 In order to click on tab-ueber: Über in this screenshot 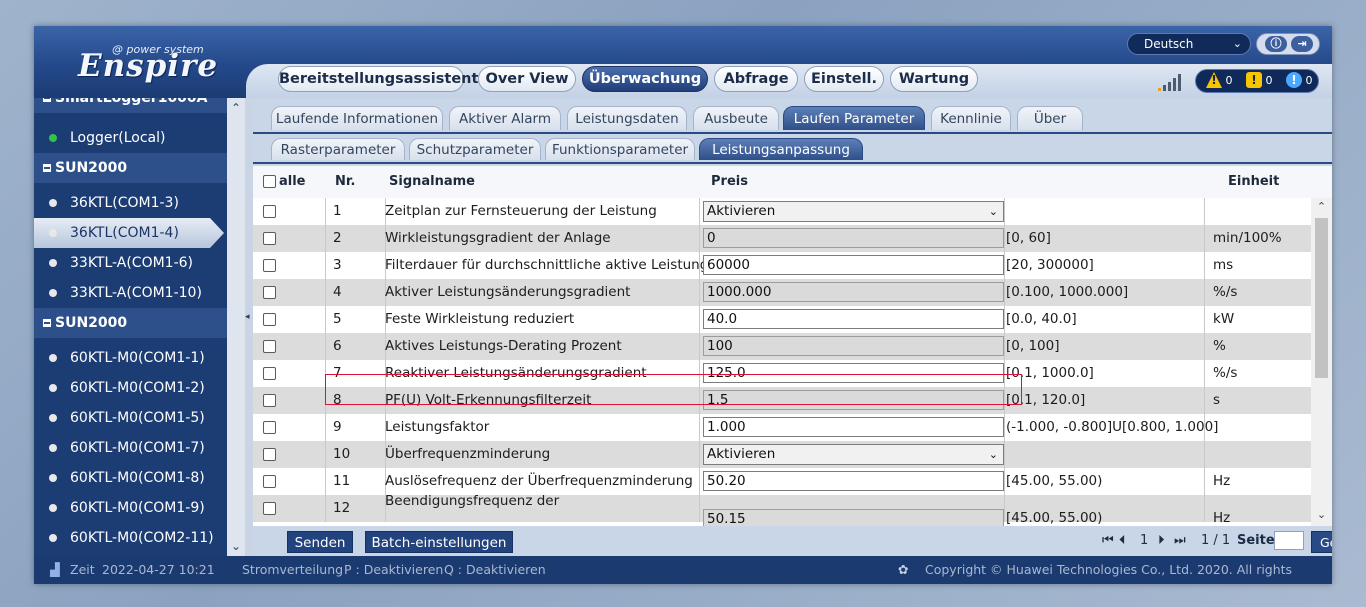, I will do `click(1050, 118)`.